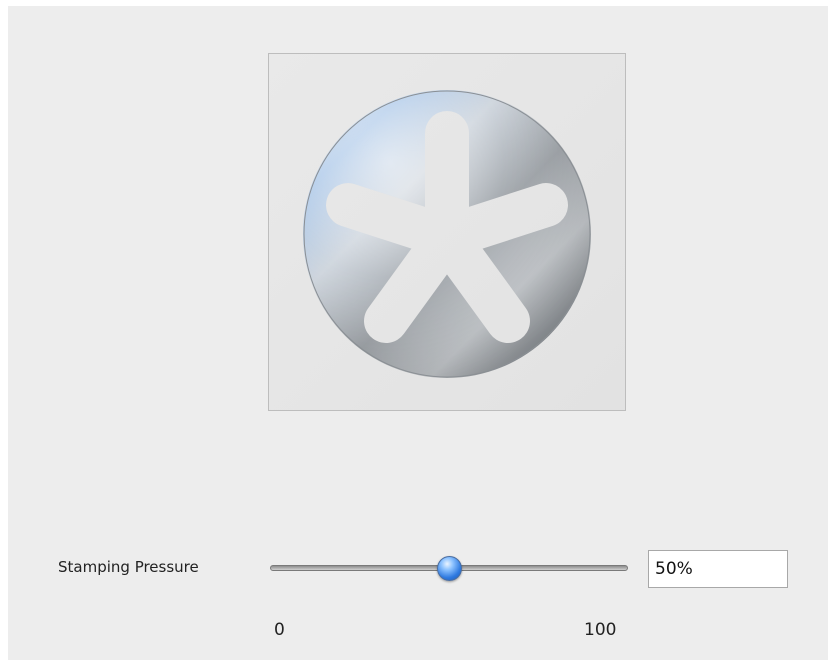  I want to click on slider-max-label: 100, so click(600, 630).